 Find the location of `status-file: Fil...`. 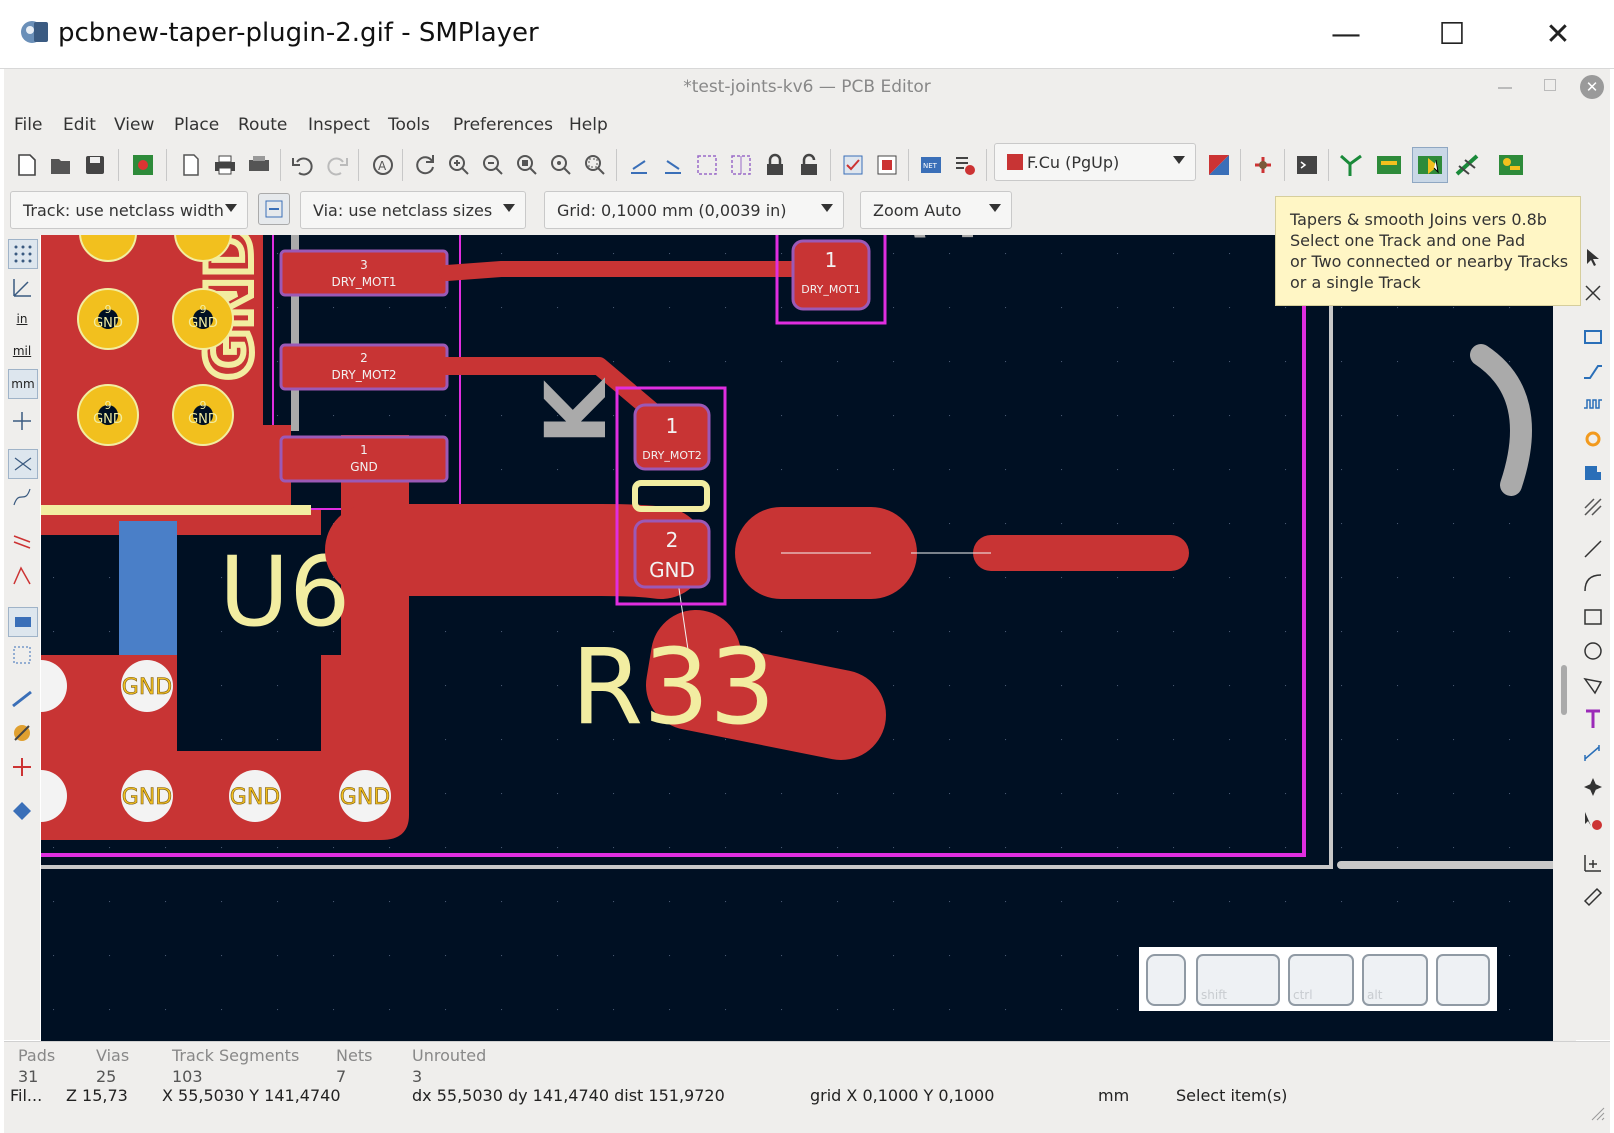

status-file: Fil... is located at coordinates (26, 1095).